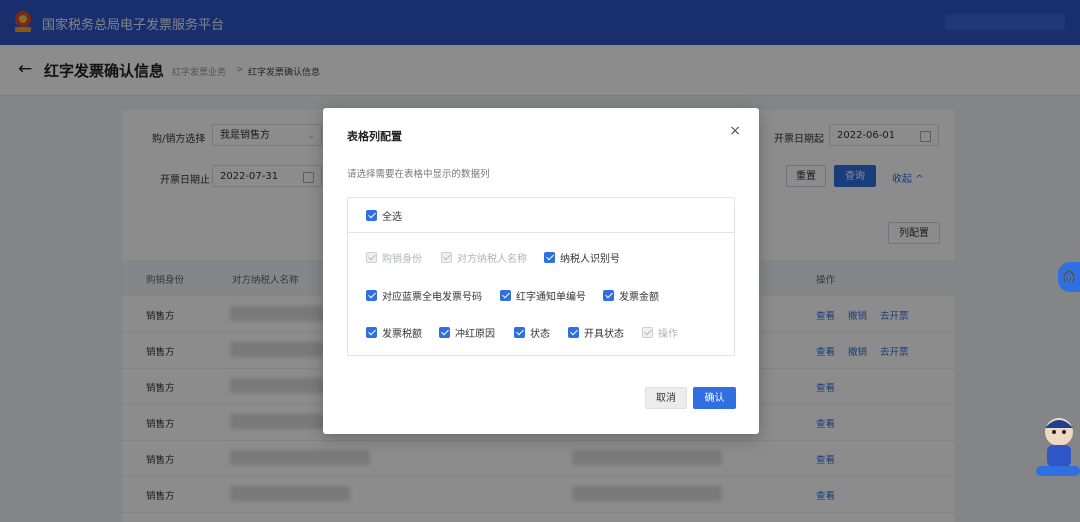 The height and width of the screenshot is (522, 1080). I want to click on column-option-tax-amount: 发票税额, so click(394, 332).